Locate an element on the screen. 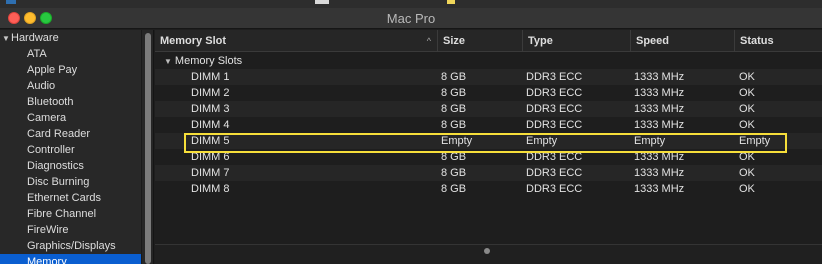  table-header: Memory Slot ^ Size Type Speed Status is located at coordinates (488, 41).